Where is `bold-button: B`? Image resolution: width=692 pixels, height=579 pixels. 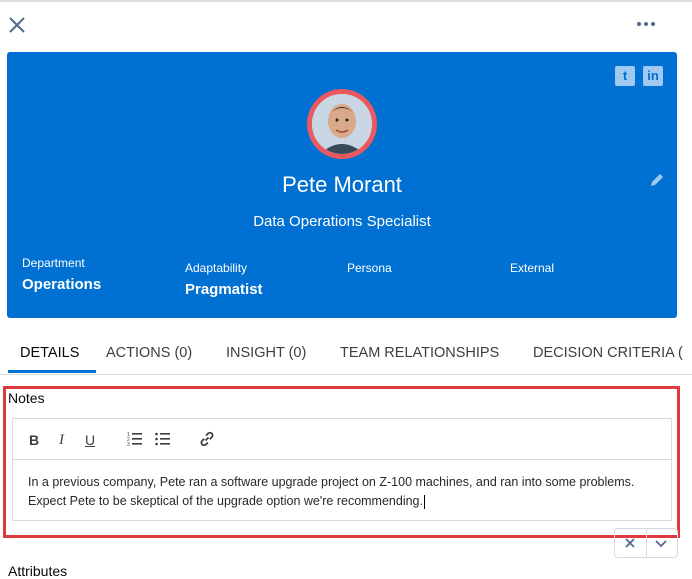 bold-button: B is located at coordinates (34, 440).